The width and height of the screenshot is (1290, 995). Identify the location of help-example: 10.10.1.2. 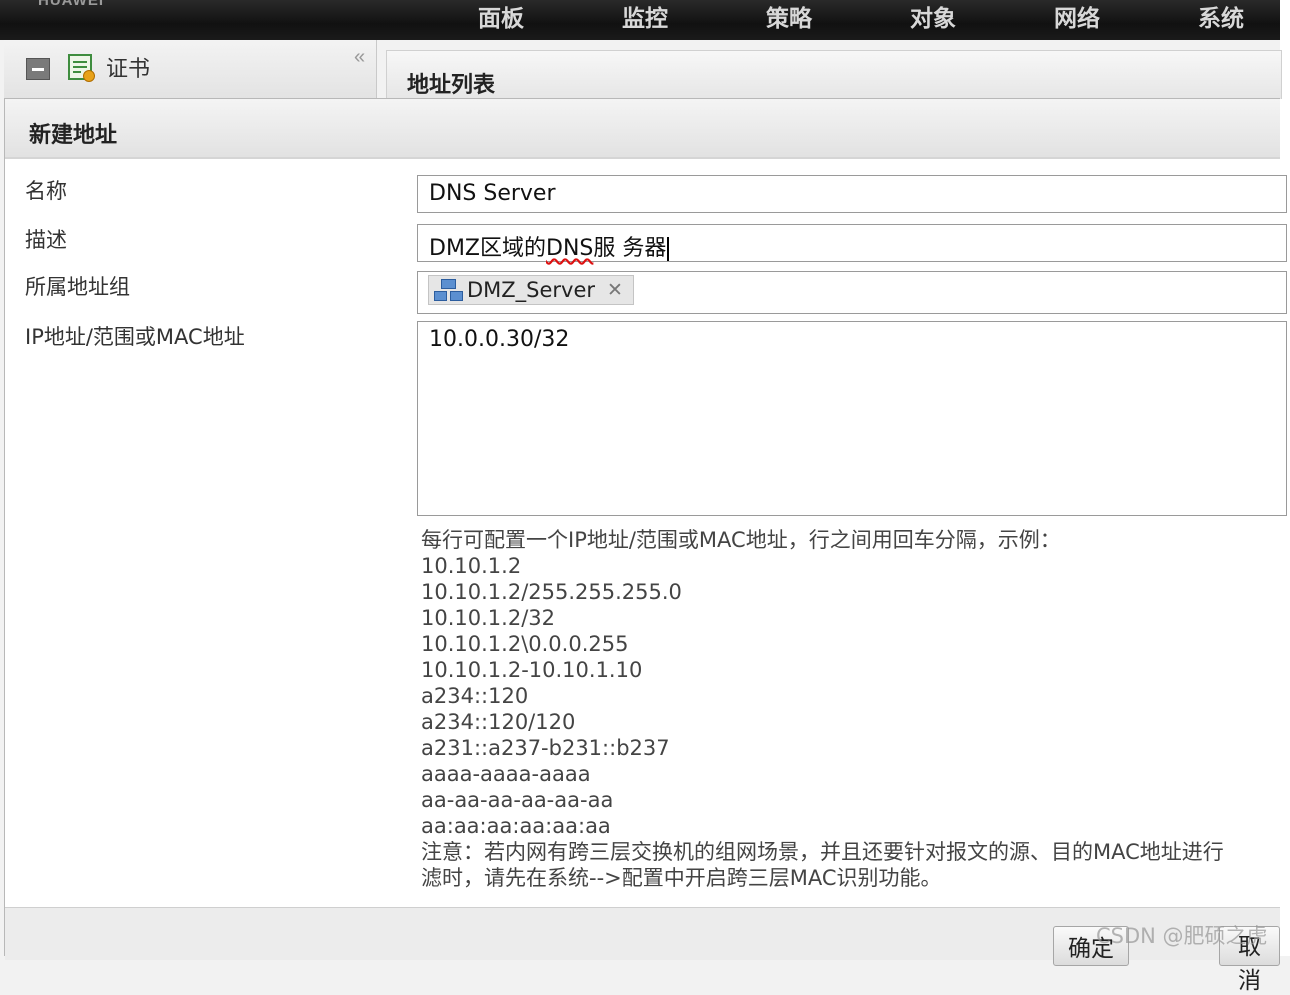
(471, 566).